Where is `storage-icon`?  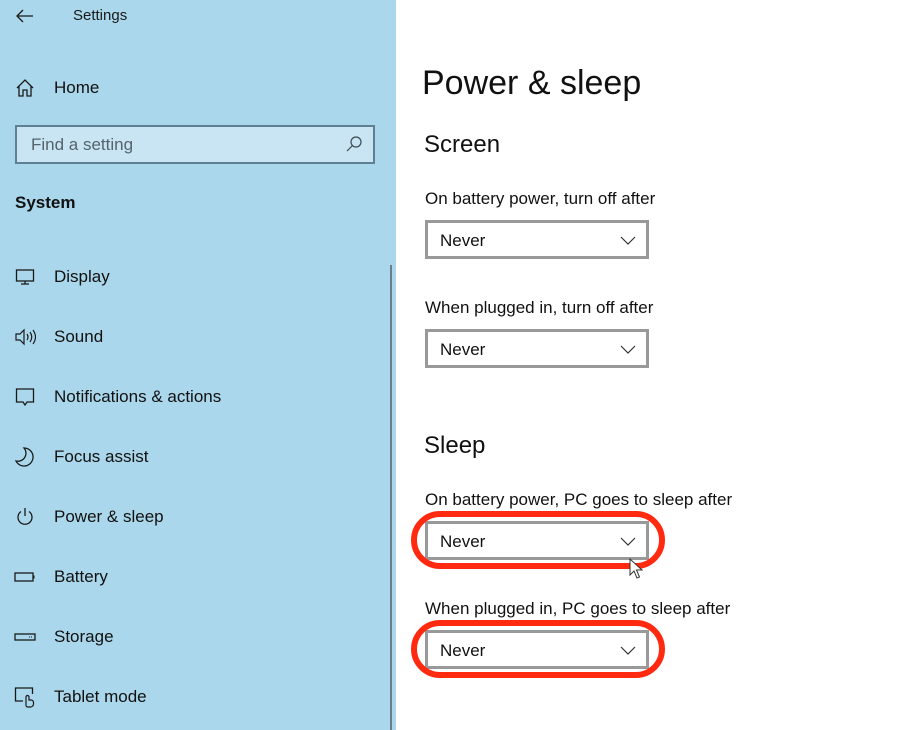
storage-icon is located at coordinates (25, 637).